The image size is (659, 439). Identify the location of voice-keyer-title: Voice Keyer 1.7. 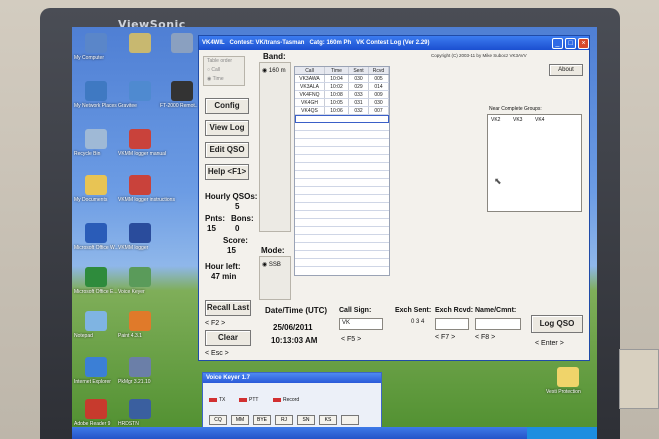
(292, 378).